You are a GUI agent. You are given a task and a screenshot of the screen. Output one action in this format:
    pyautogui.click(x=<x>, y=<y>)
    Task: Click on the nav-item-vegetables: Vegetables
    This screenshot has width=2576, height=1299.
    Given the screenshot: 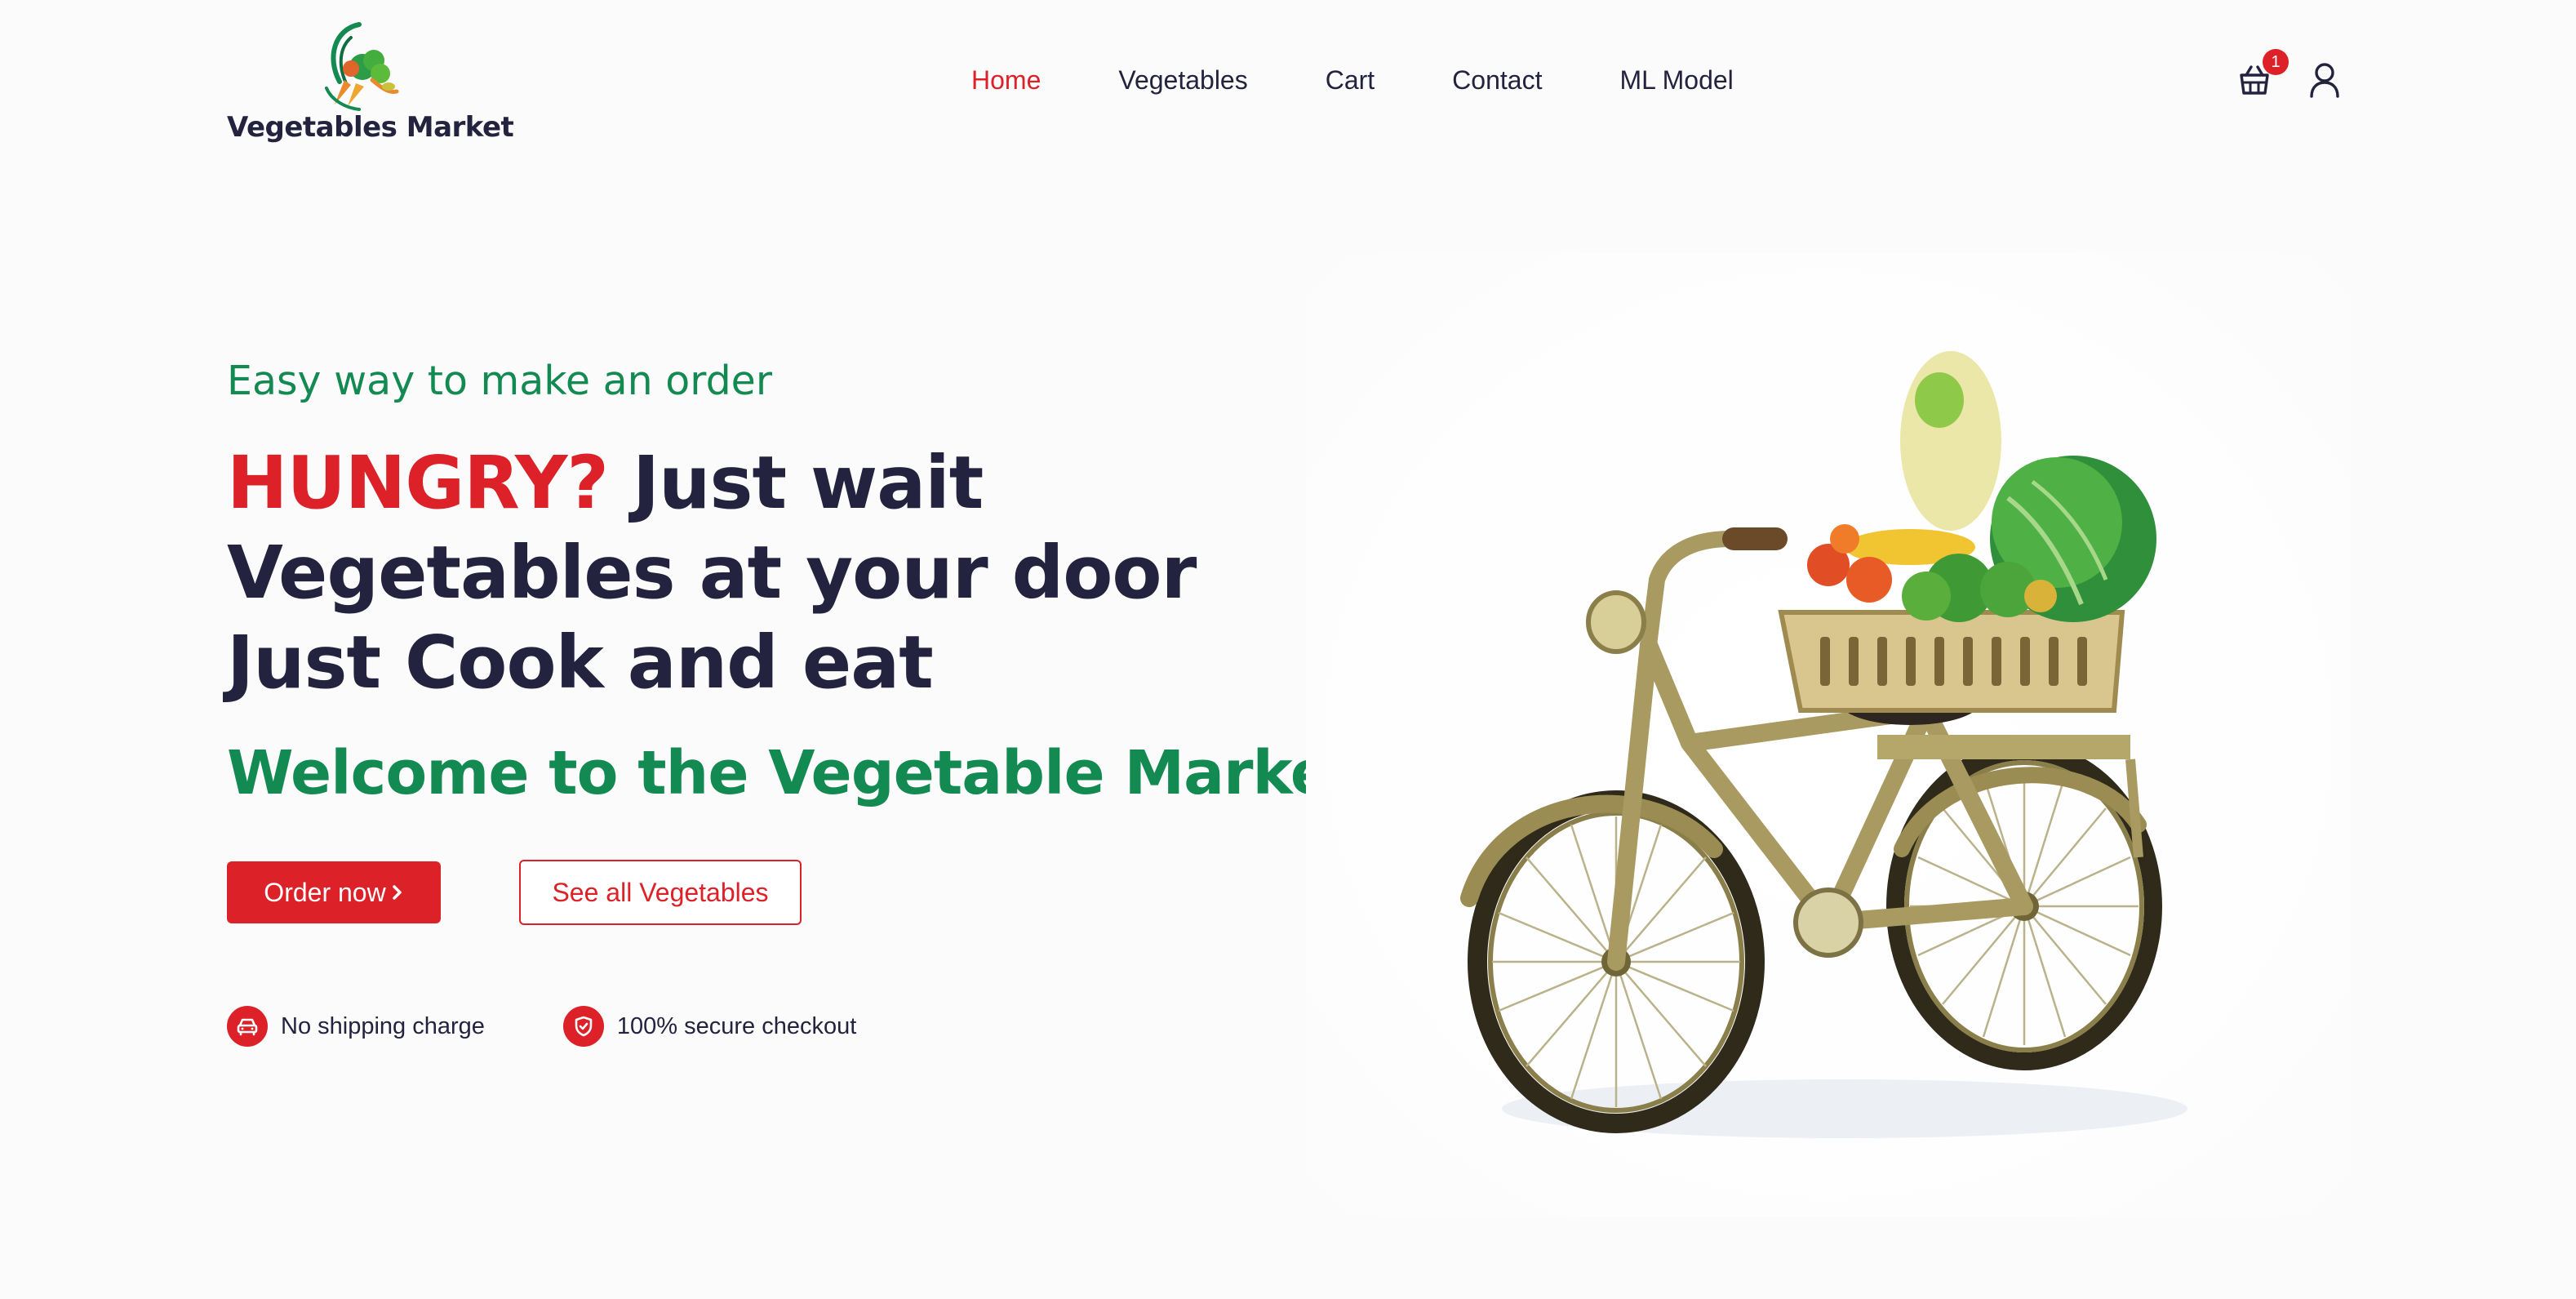 What is the action you would take?
    pyautogui.click(x=1182, y=80)
    